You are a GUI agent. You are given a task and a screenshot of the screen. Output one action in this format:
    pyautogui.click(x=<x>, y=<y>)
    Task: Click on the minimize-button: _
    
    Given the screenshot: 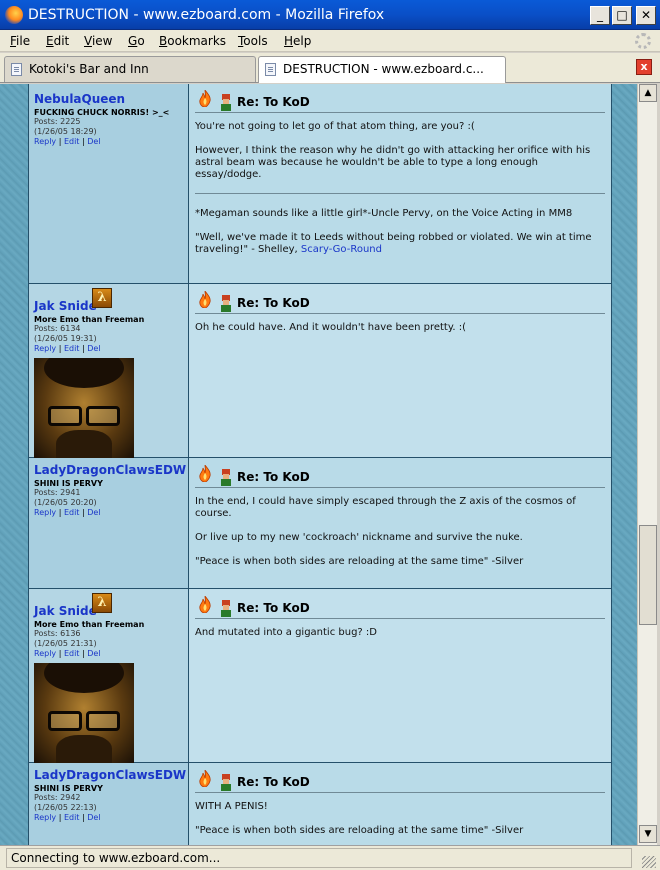 What is the action you would take?
    pyautogui.click(x=600, y=15)
    